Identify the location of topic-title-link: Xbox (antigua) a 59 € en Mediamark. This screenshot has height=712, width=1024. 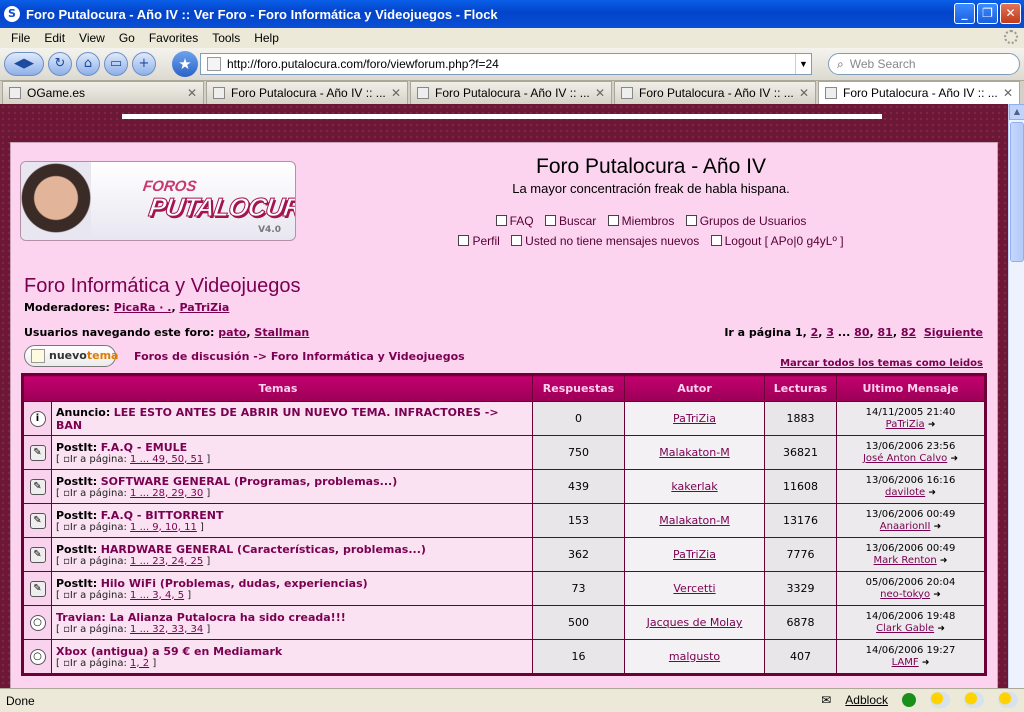
(169, 651).